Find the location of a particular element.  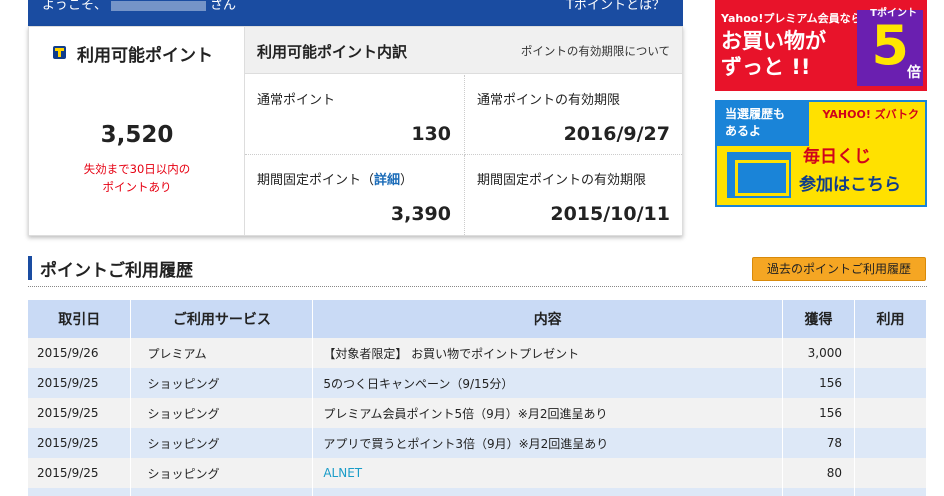

fixed-expiry-cell: 期間固定ポイントの有効期限 2015/10/11 is located at coordinates (573, 195).